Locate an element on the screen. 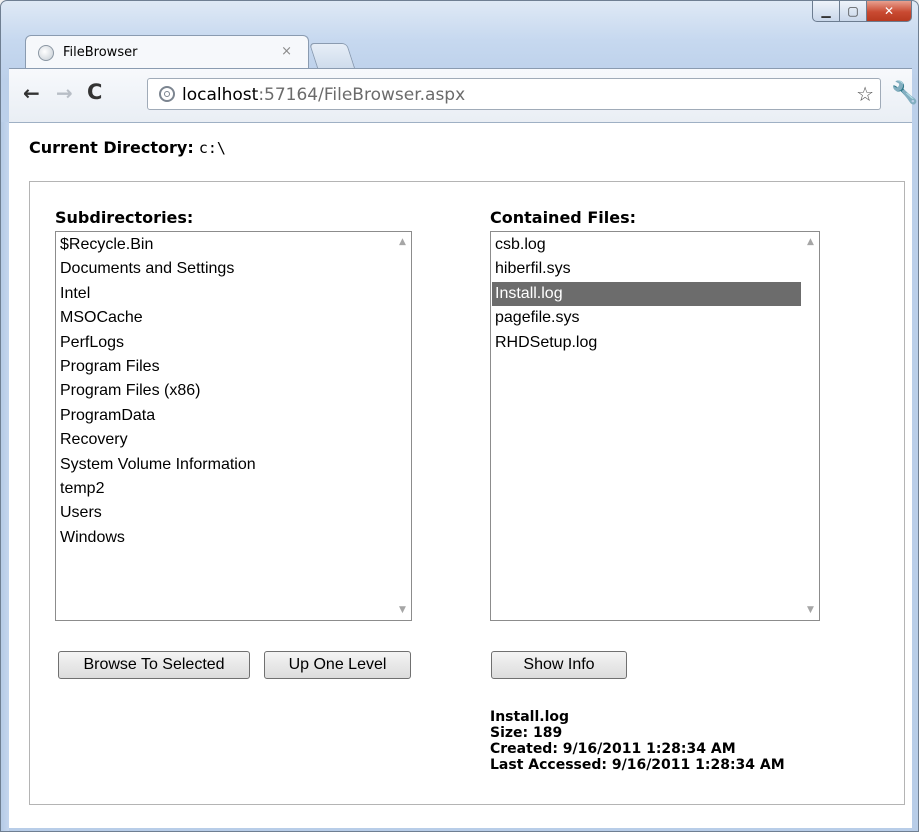 Image resolution: width=919 pixels, height=832 pixels. back-arrow-icon: ← is located at coordinates (31, 93).